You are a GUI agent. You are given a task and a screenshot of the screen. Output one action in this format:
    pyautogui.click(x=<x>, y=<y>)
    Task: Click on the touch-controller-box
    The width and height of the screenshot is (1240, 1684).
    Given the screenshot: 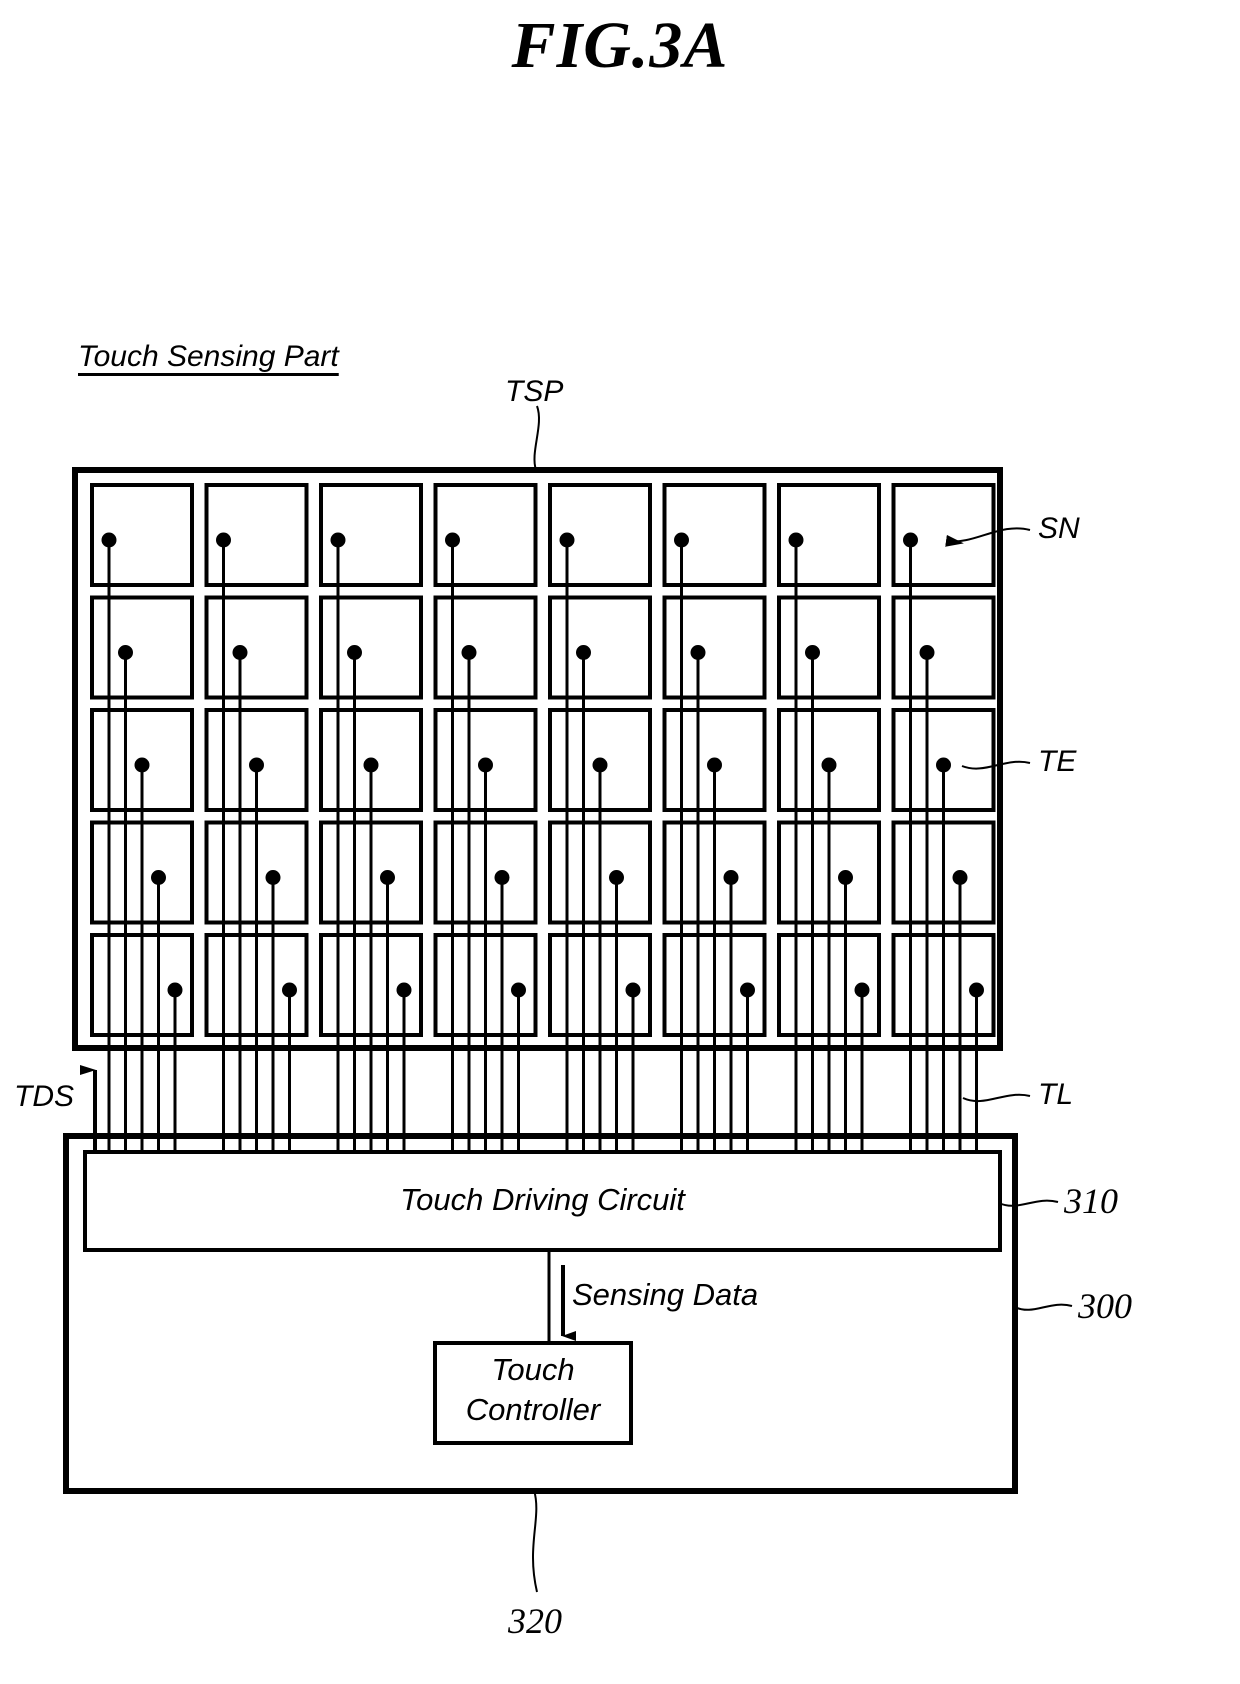 What is the action you would take?
    pyautogui.click(x=533, y=1393)
    